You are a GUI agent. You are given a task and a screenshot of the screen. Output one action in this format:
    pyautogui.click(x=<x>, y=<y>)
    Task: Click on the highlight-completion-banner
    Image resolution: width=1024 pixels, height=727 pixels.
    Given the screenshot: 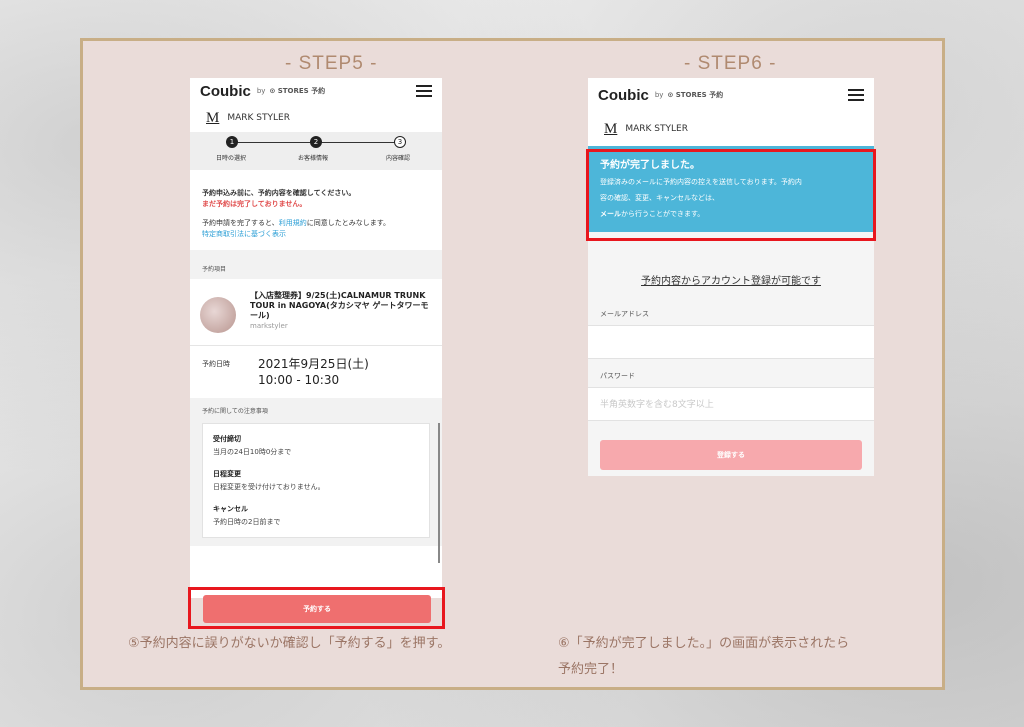 What is the action you would take?
    pyautogui.click(x=731, y=195)
    